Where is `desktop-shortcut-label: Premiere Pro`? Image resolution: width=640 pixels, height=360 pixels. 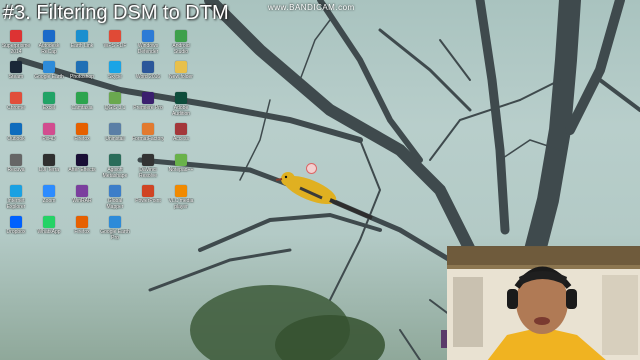 desktop-shortcut-label: Premiere Pro is located at coordinates (148, 108).